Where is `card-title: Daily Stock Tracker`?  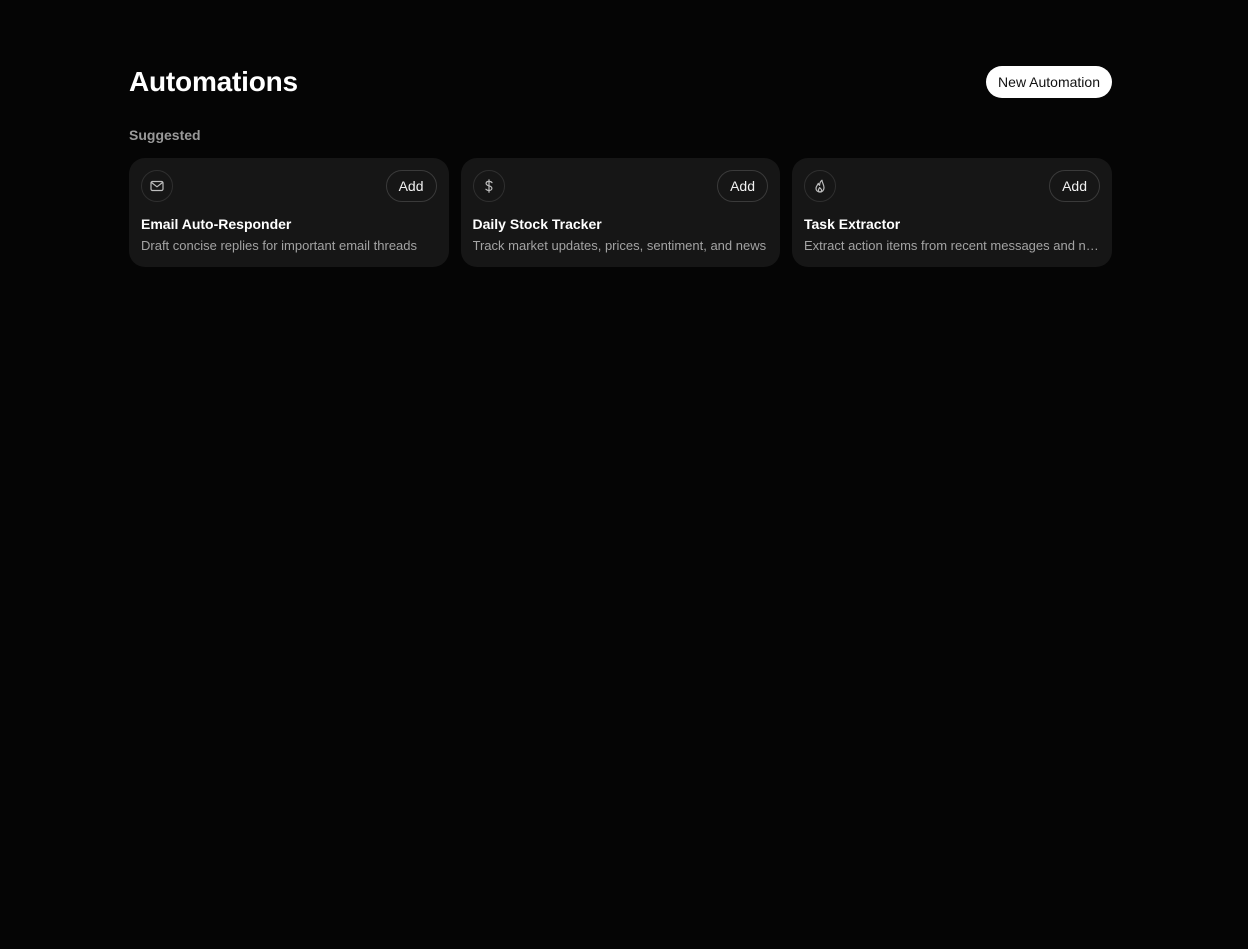
card-title: Daily Stock Tracker is located at coordinates (537, 224).